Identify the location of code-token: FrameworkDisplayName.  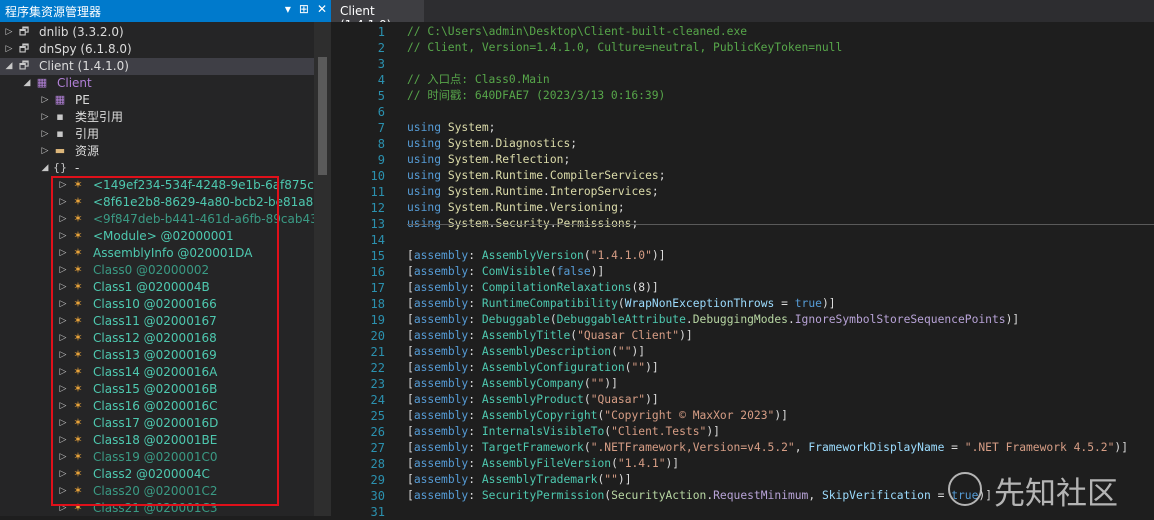
(876, 447).